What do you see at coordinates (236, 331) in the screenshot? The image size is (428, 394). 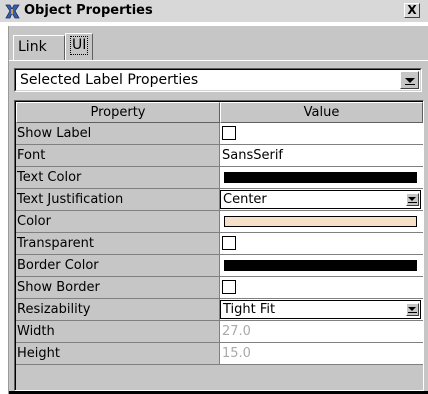 I see `width-value: 27.0` at bounding box center [236, 331].